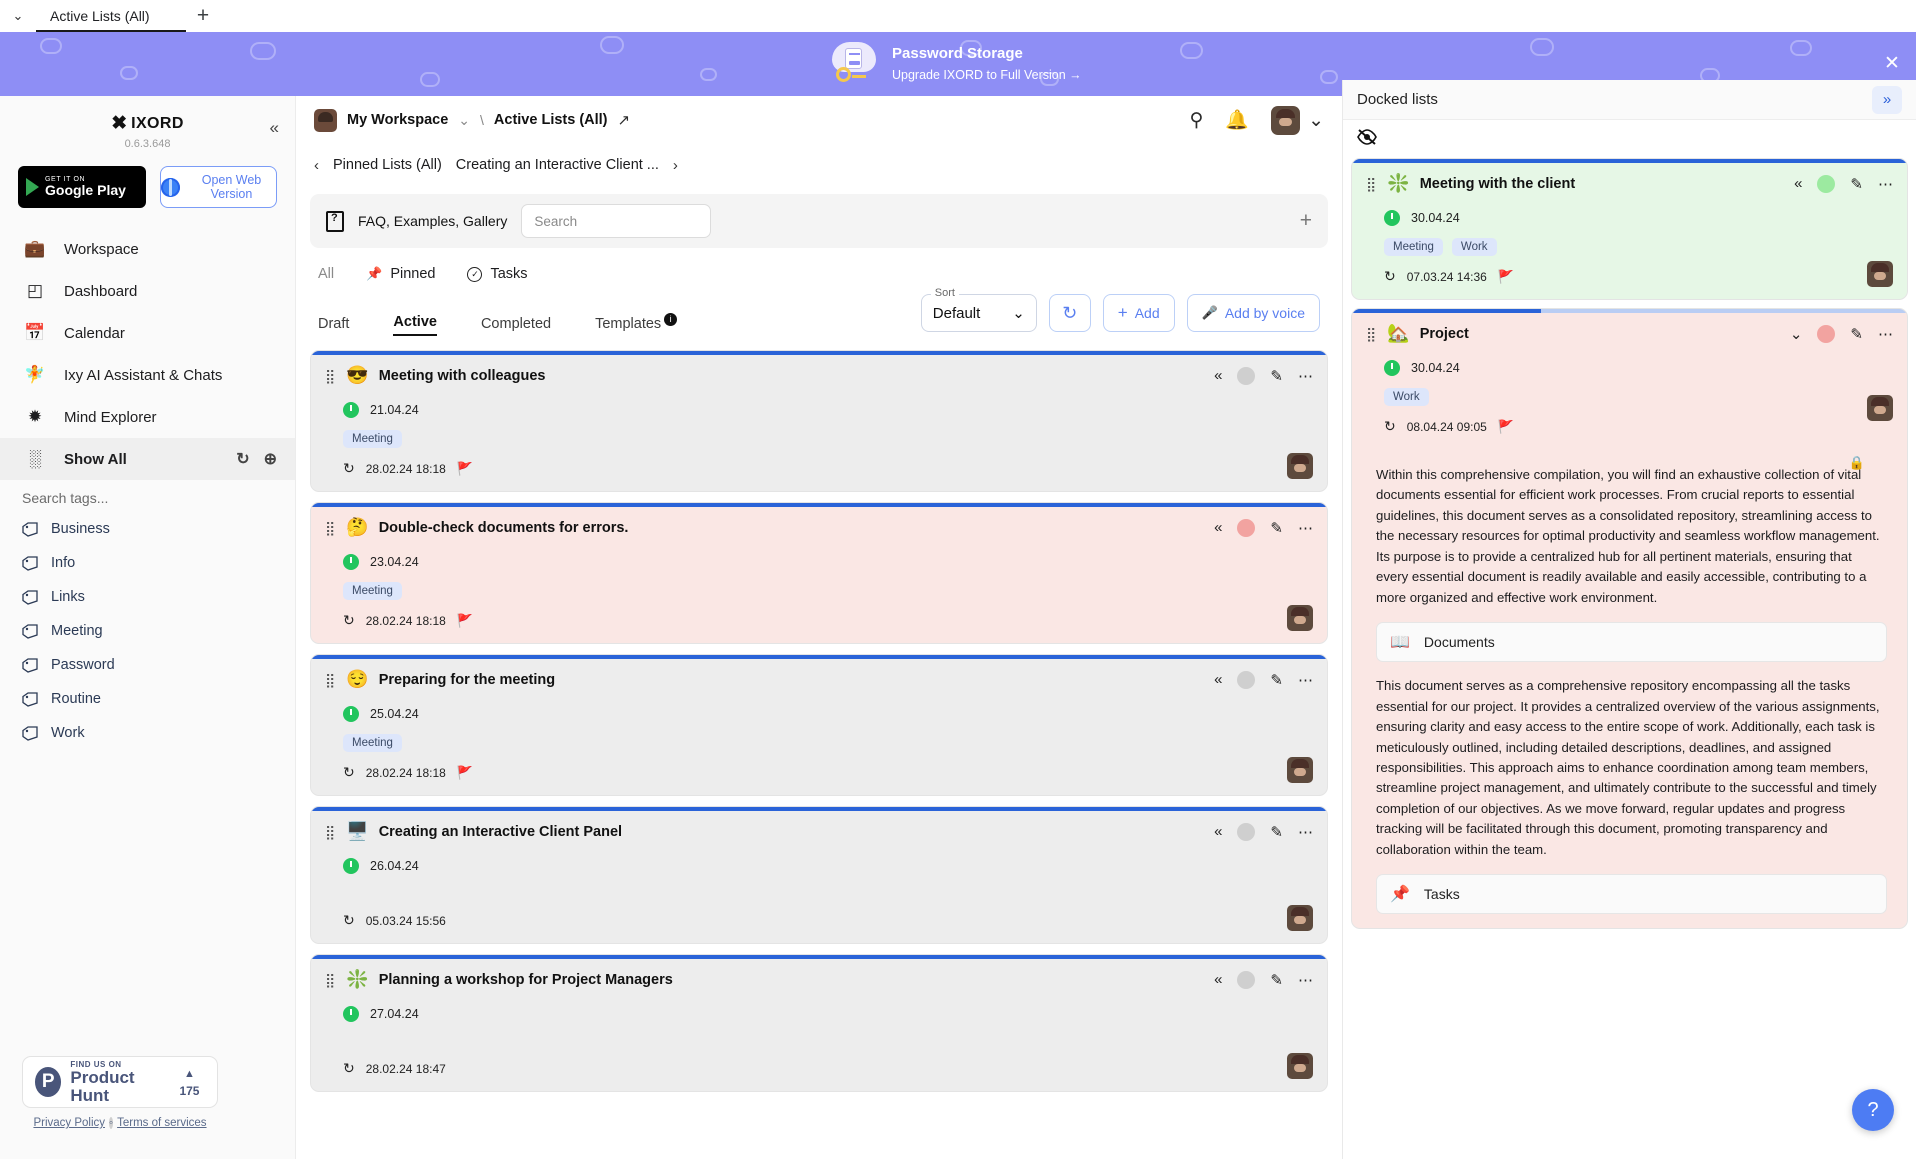 The width and height of the screenshot is (1916, 1159). I want to click on new-tab-button: +, so click(203, 16).